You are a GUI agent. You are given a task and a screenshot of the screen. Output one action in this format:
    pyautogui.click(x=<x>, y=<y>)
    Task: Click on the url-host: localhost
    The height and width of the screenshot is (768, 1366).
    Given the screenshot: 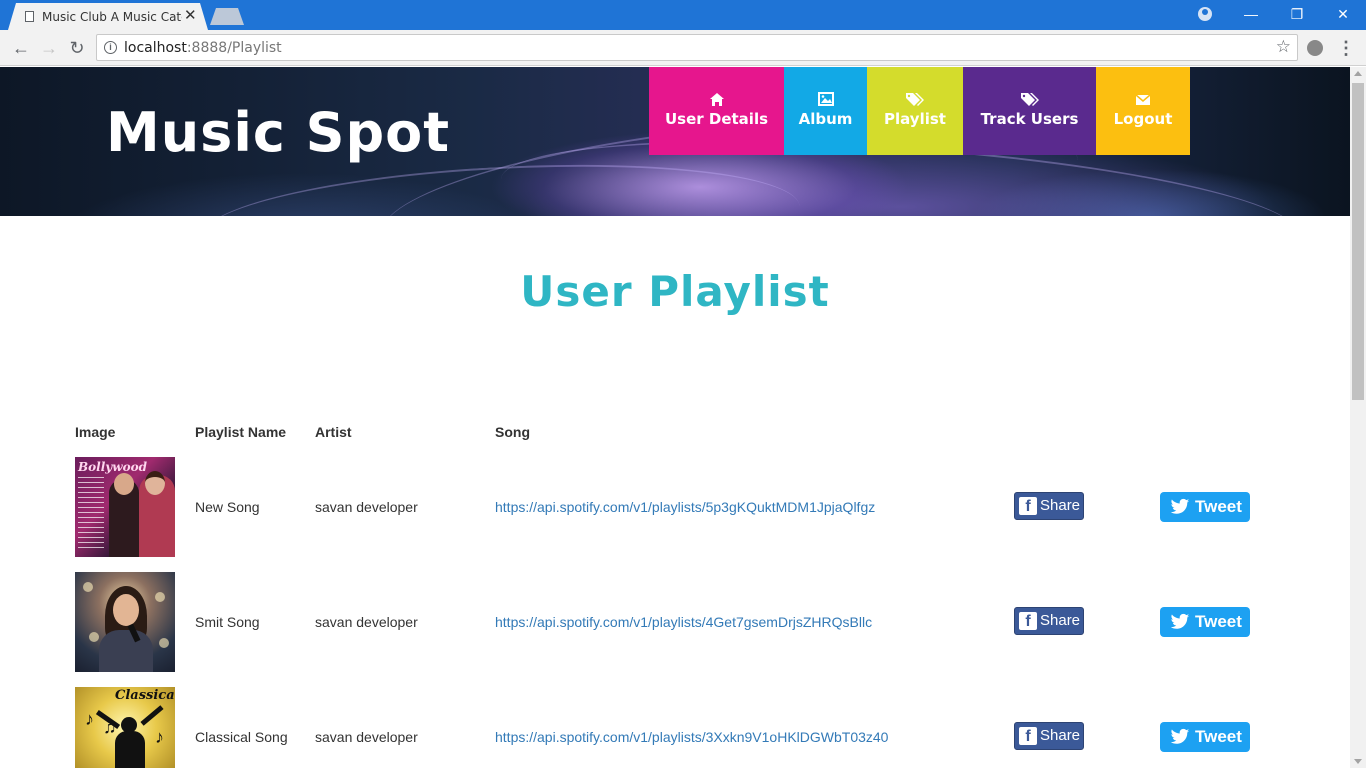 What is the action you would take?
    pyautogui.click(x=155, y=48)
    